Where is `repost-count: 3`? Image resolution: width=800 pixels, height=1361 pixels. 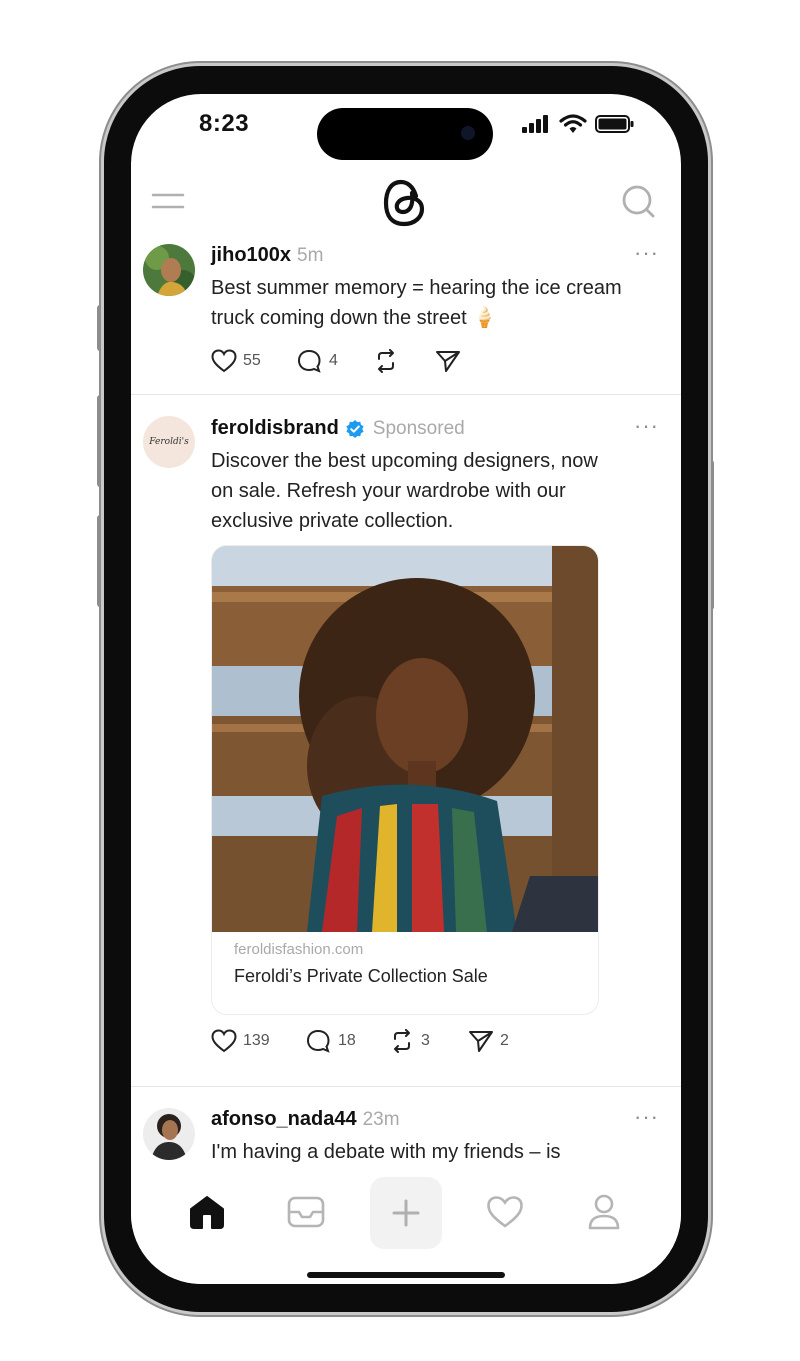
repost-count: 3 is located at coordinates (425, 1040).